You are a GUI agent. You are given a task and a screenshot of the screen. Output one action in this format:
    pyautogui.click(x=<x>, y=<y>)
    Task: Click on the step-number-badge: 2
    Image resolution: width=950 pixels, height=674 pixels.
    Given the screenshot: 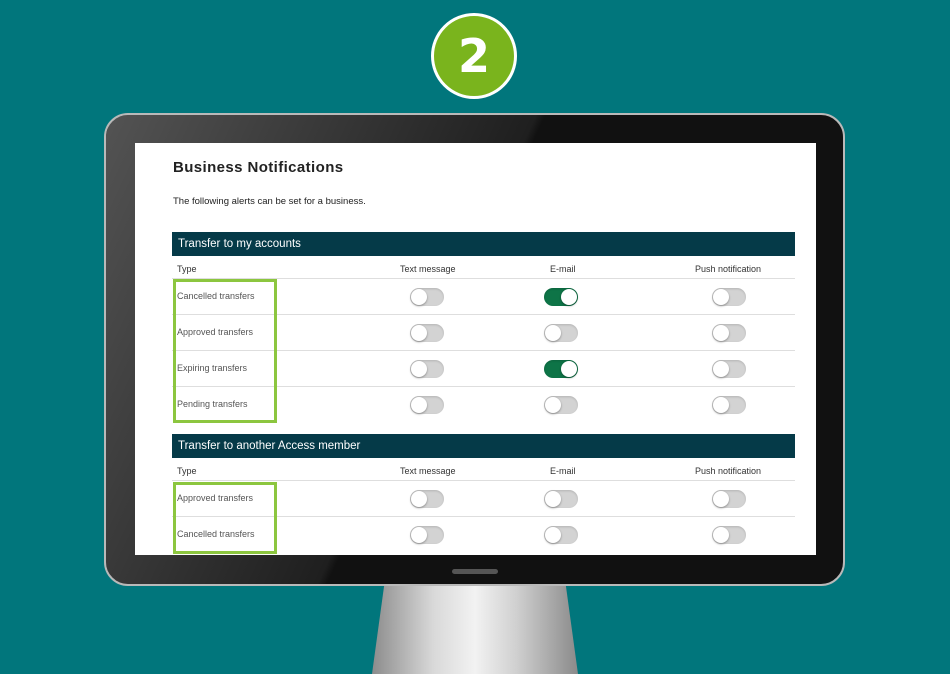 What is the action you would take?
    pyautogui.click(x=474, y=56)
    